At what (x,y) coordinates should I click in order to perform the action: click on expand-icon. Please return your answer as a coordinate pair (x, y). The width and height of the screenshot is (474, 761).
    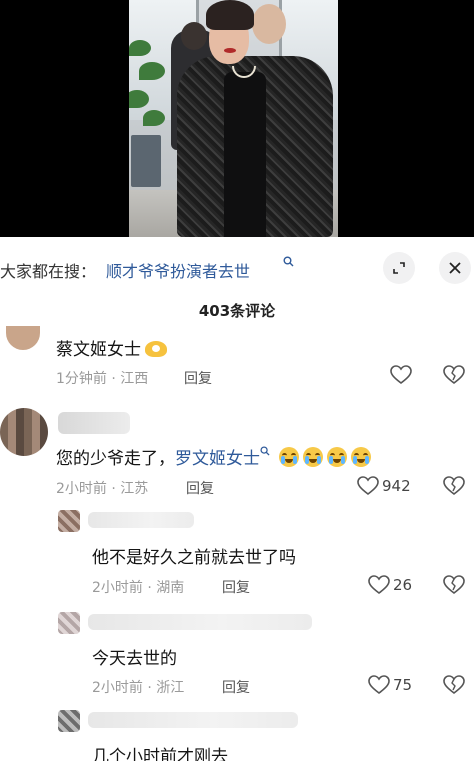
    Looking at the image, I should click on (399, 268).